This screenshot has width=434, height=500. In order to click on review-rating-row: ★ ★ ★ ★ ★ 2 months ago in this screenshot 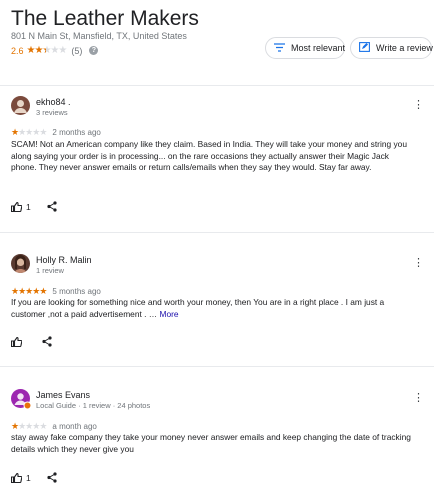, I will do `click(56, 132)`.